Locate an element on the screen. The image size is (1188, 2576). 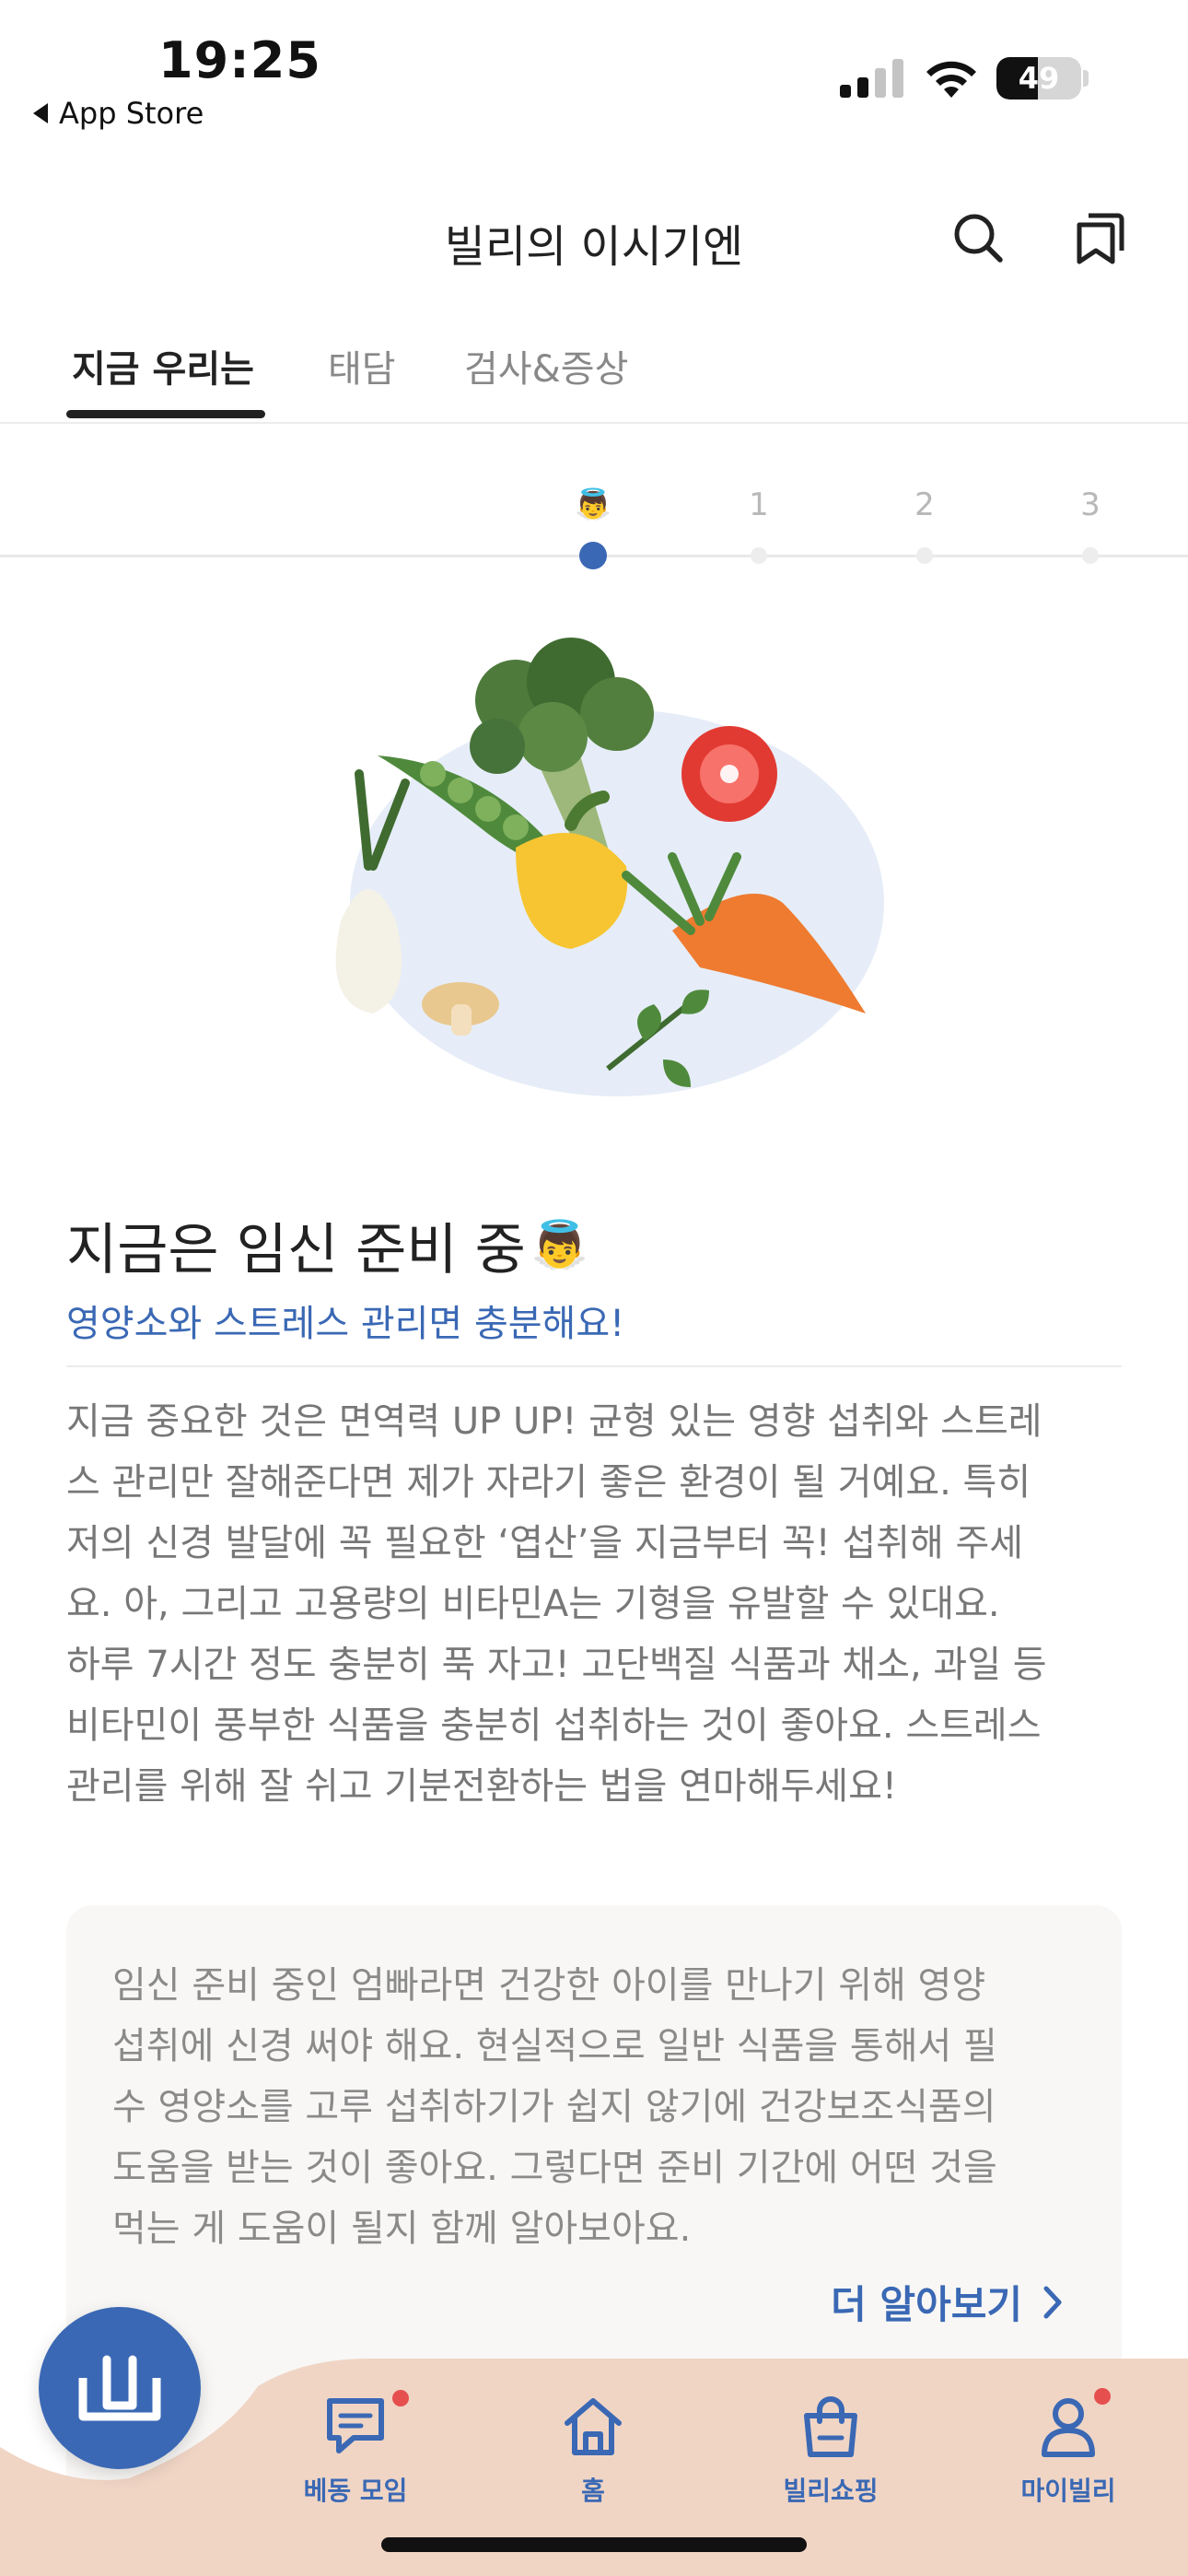
week-timeline: 👼 1 2 3 is located at coordinates (594, 525).